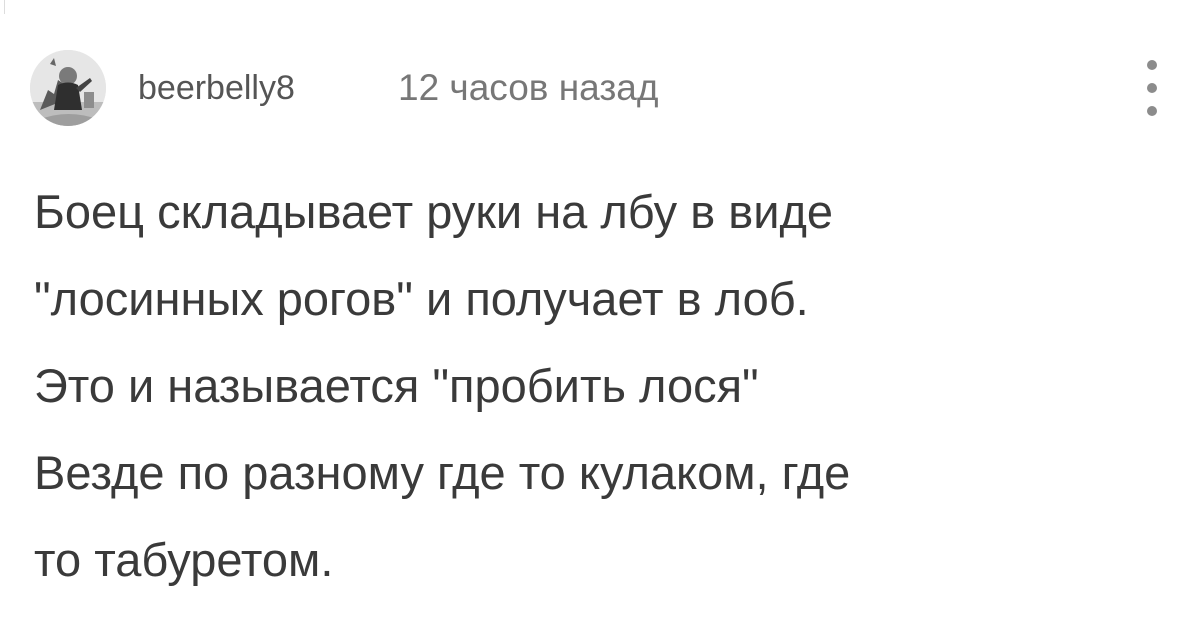  What do you see at coordinates (216, 88) in the screenshot?
I see `comment-author-username: beerbelly8` at bounding box center [216, 88].